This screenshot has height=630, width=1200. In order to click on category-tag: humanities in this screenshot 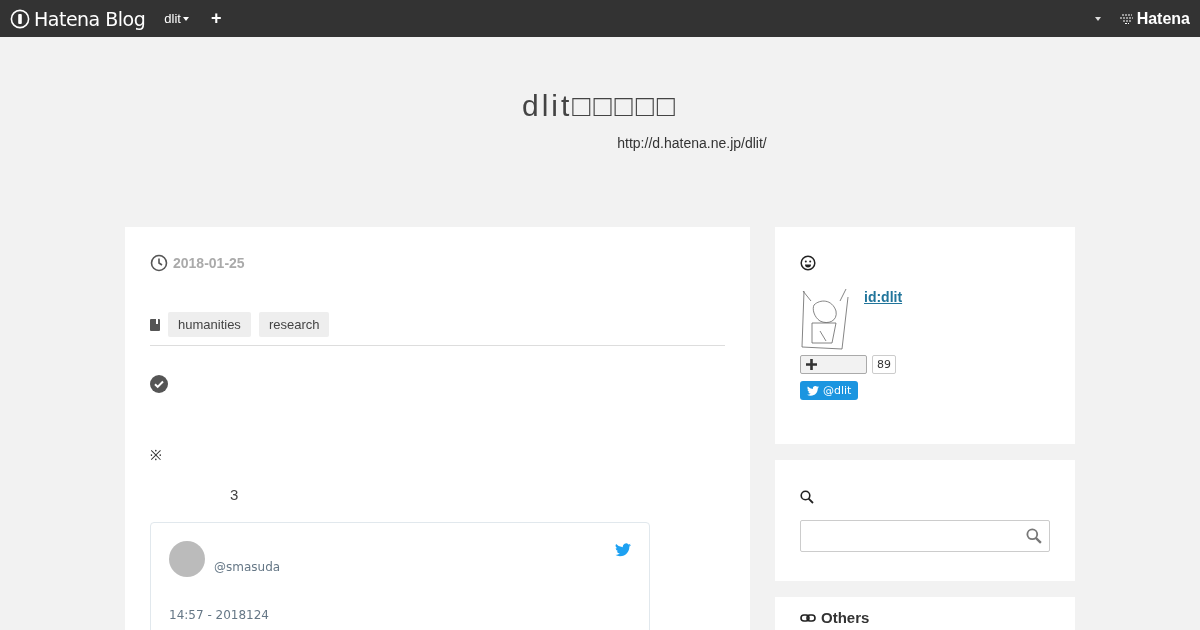, I will do `click(209, 324)`.